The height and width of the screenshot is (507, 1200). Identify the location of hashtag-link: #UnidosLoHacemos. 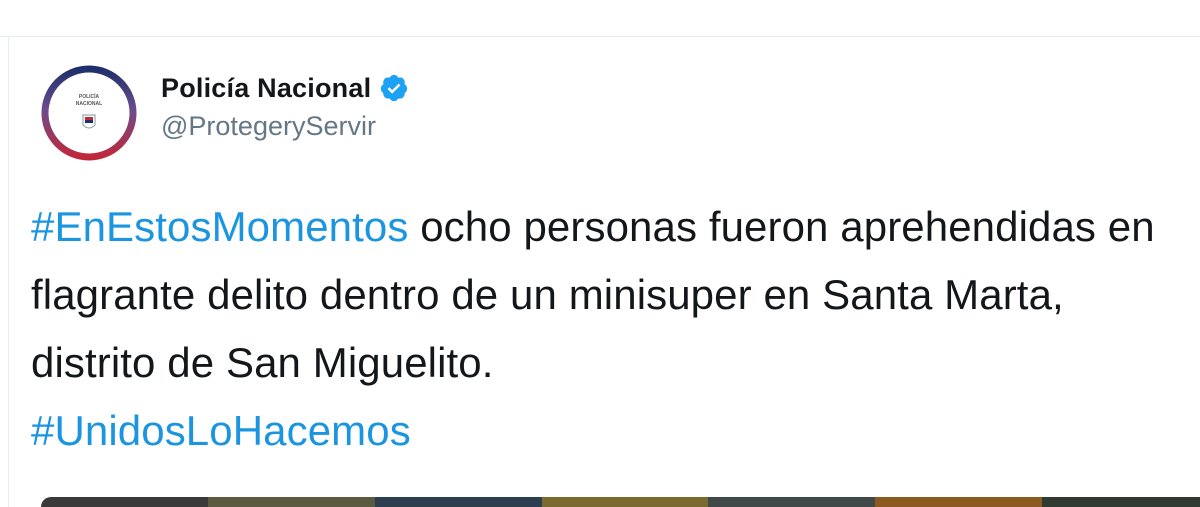
(221, 430).